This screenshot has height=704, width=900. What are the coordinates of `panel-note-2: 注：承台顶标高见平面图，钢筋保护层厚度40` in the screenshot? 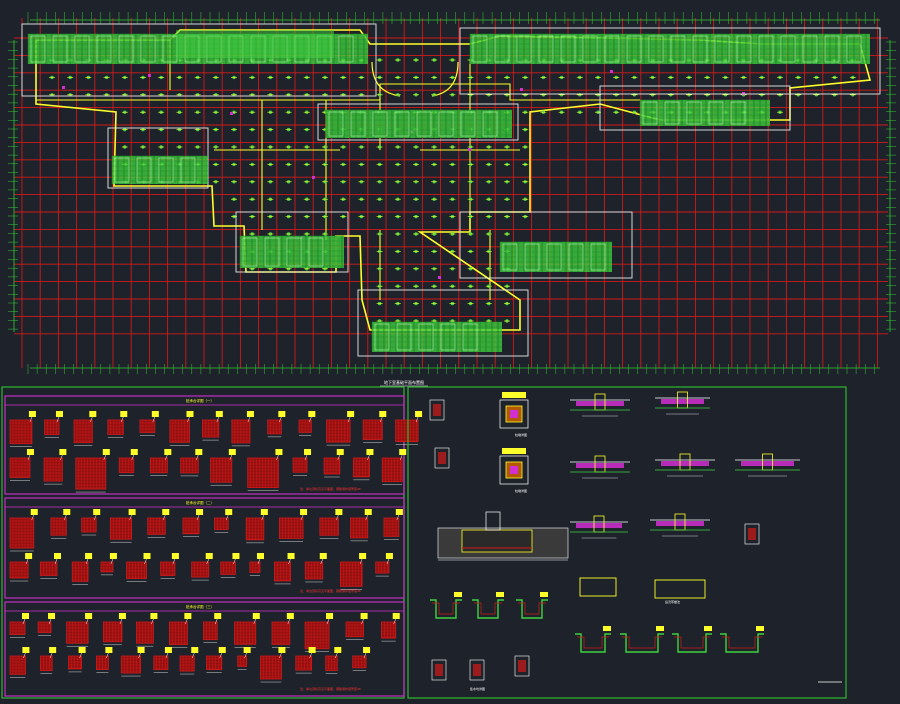 It's located at (330, 590).